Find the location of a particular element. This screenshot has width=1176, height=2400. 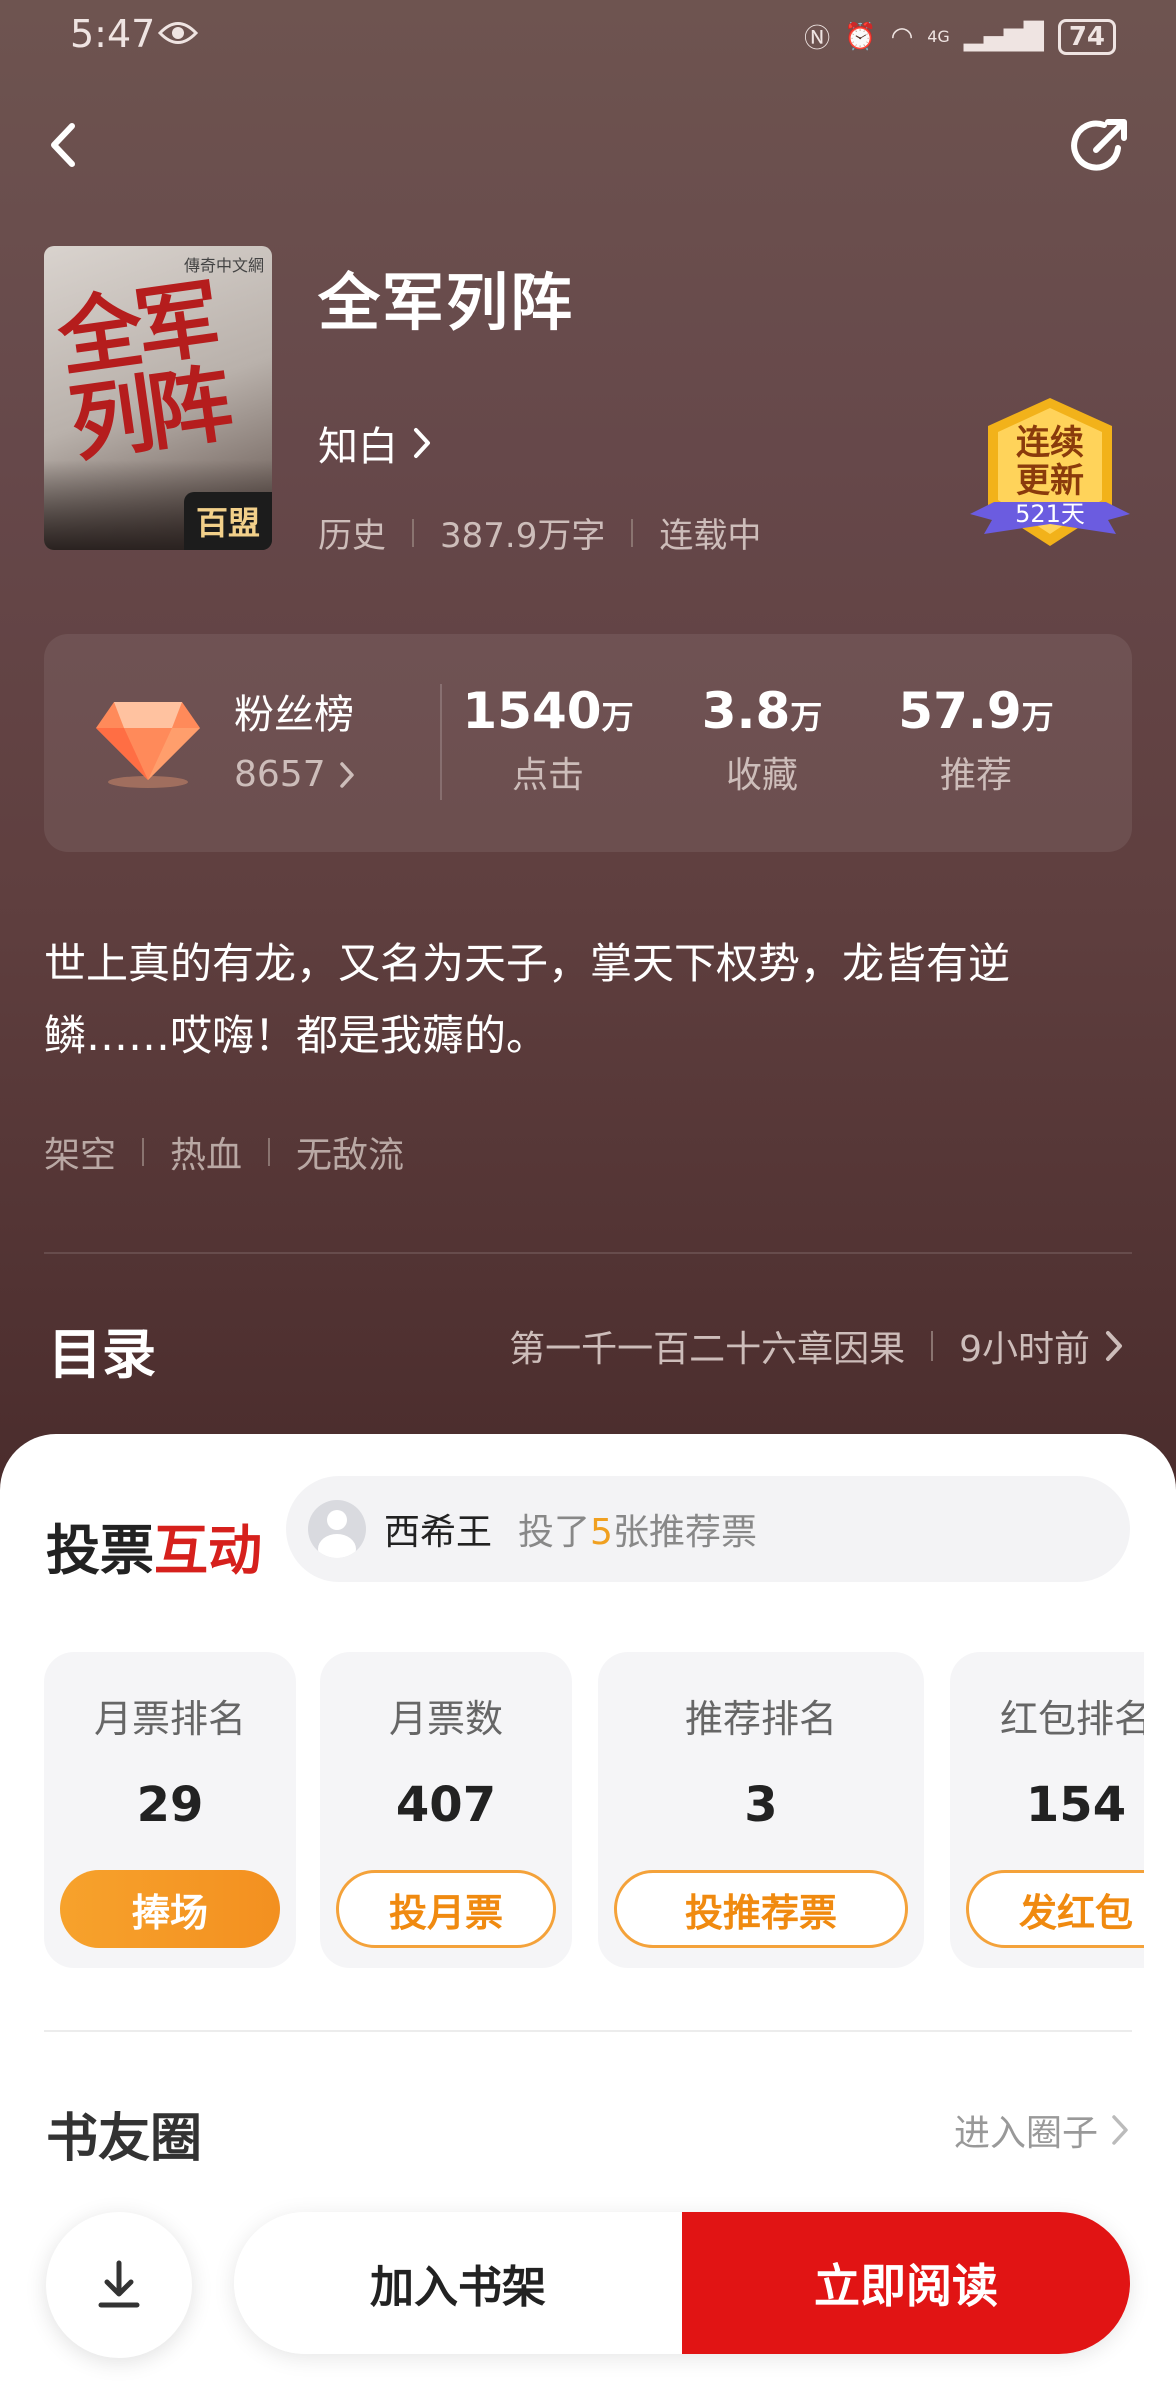

stat-recommend: 57.9万 推荐 is located at coordinates (976, 740).